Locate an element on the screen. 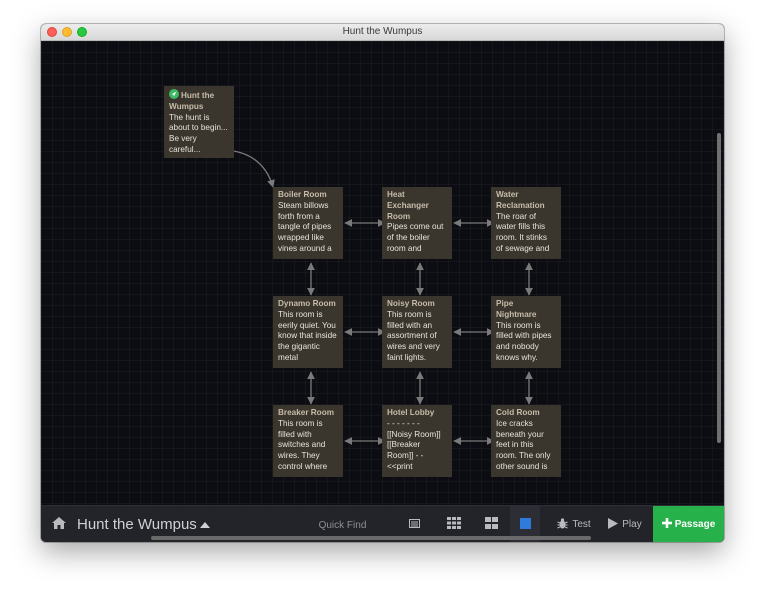 The width and height of the screenshot is (764, 600). plus-icon is located at coordinates (666, 524).